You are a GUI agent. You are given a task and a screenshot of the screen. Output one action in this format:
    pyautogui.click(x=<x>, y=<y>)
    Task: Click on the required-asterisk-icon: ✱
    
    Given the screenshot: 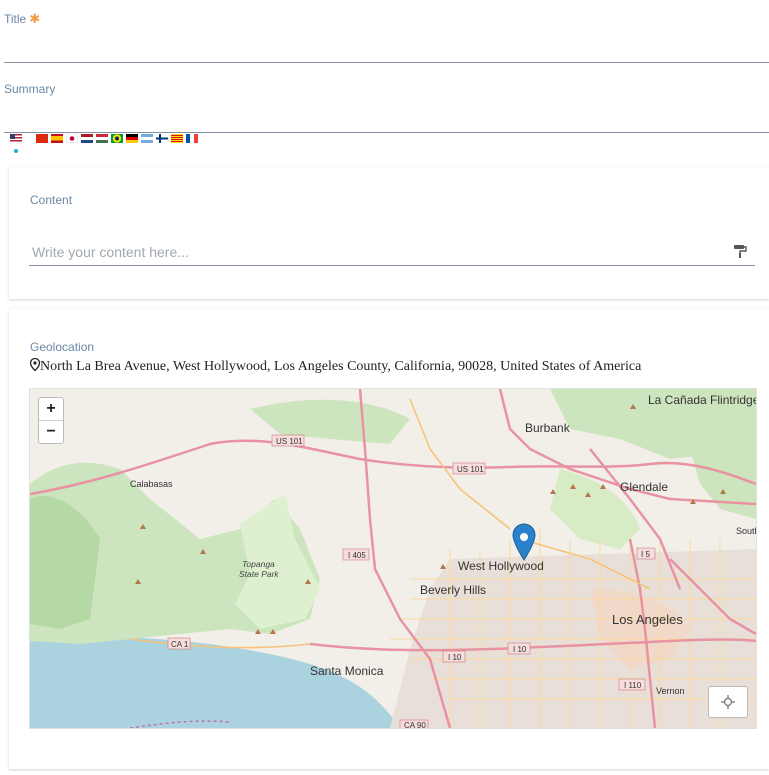 What is the action you would take?
    pyautogui.click(x=35, y=18)
    